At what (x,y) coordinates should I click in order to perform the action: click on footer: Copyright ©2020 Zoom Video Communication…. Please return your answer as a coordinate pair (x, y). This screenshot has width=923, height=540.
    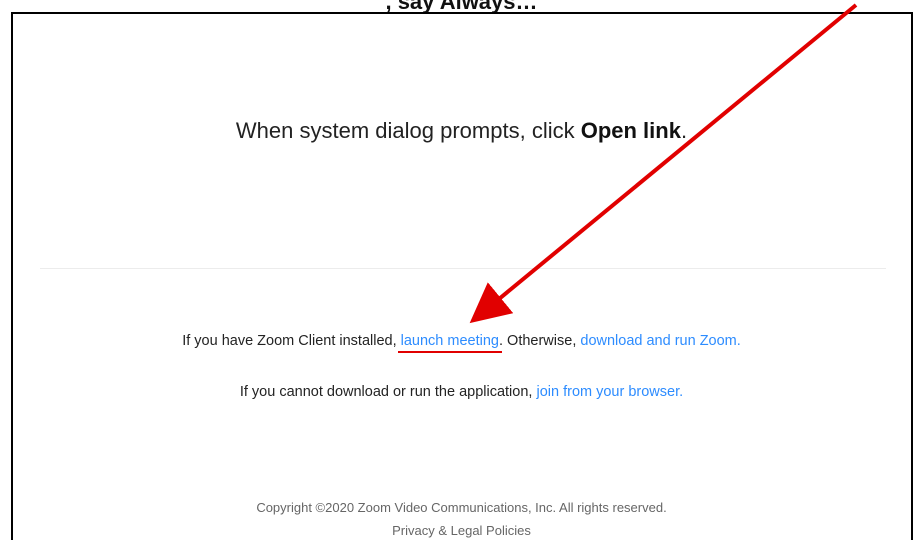
    Looking at the image, I should click on (461, 518).